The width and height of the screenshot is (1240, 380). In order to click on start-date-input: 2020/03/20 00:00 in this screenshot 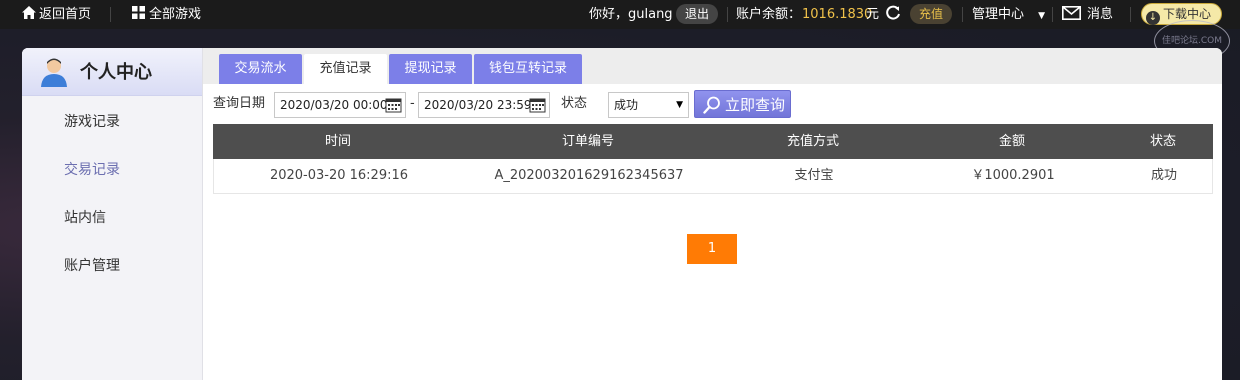, I will do `click(340, 105)`.